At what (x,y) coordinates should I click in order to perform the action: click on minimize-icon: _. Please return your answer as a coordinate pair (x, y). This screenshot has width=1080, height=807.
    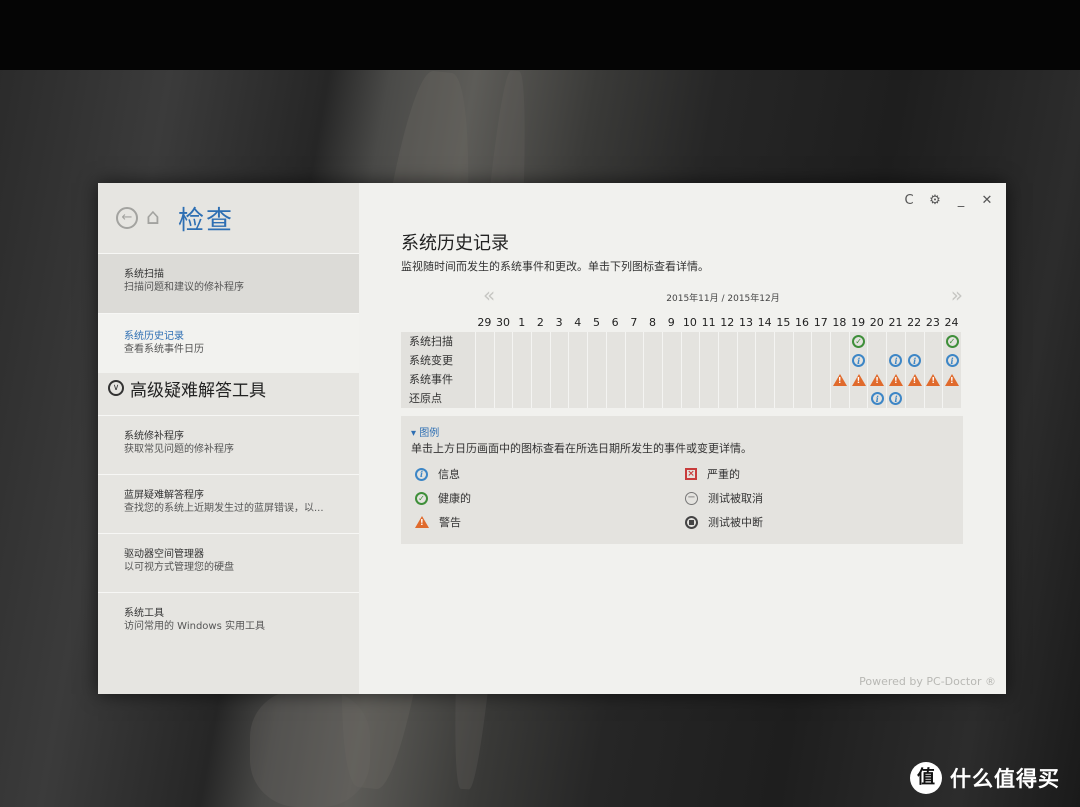
    Looking at the image, I should click on (961, 200).